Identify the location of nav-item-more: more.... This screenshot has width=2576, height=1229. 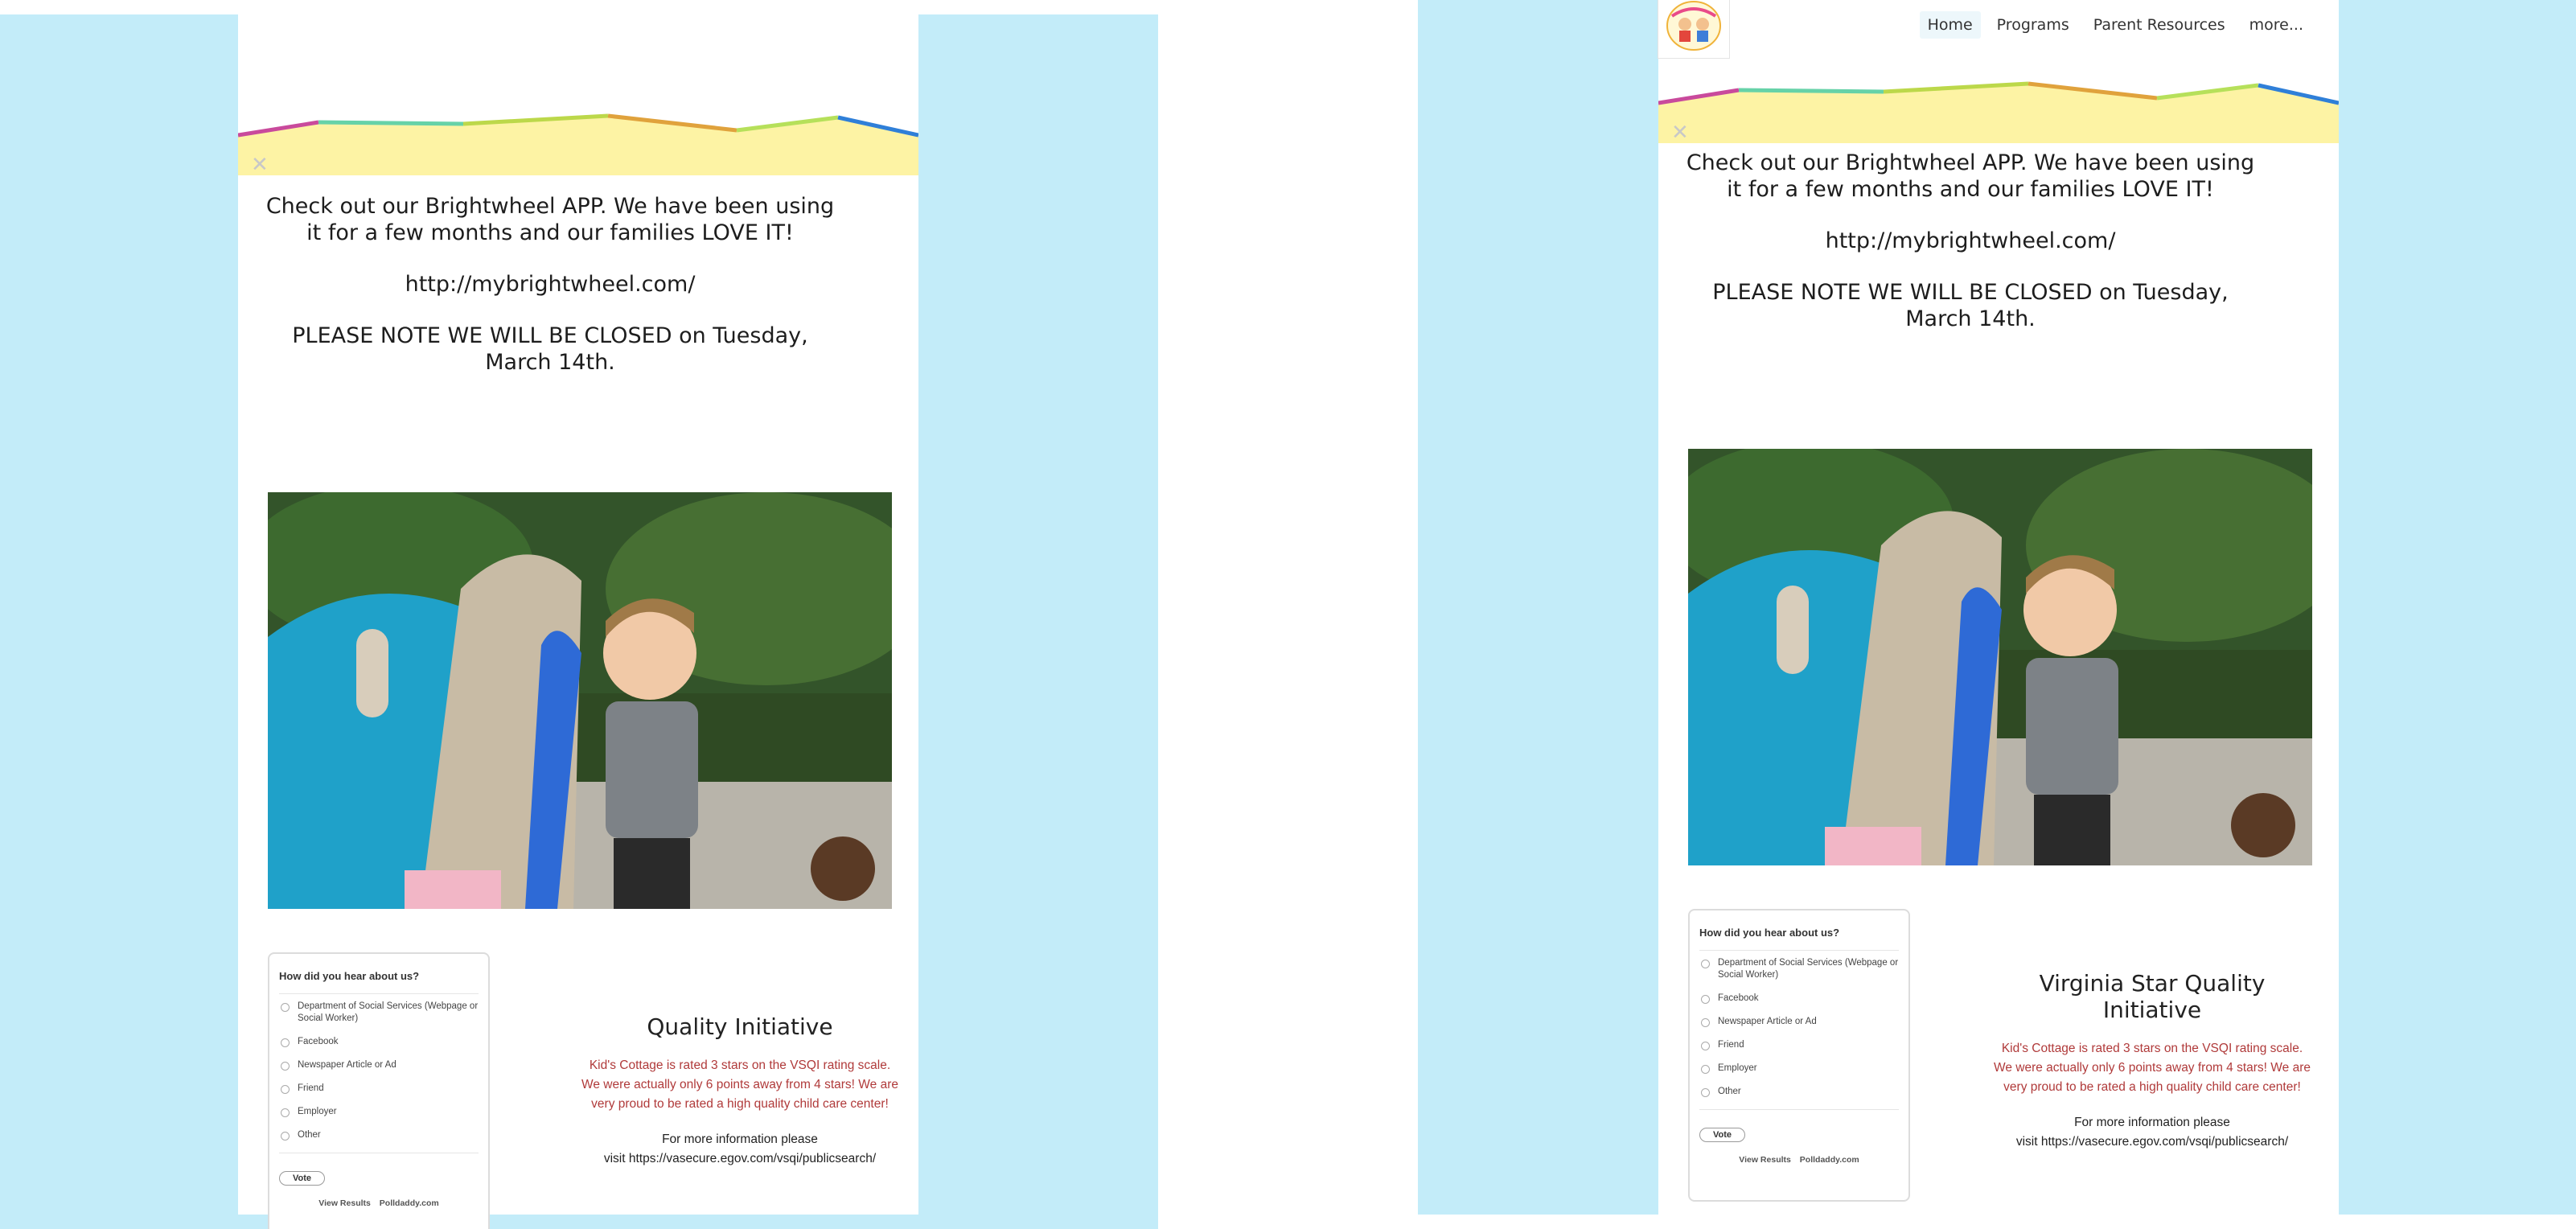
(2276, 25).